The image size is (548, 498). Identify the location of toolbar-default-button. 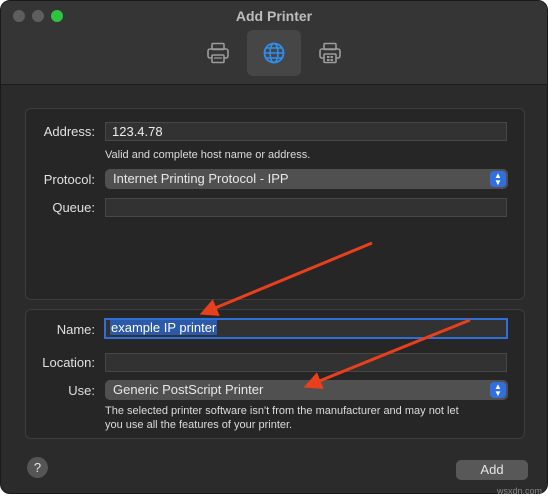
(218, 53).